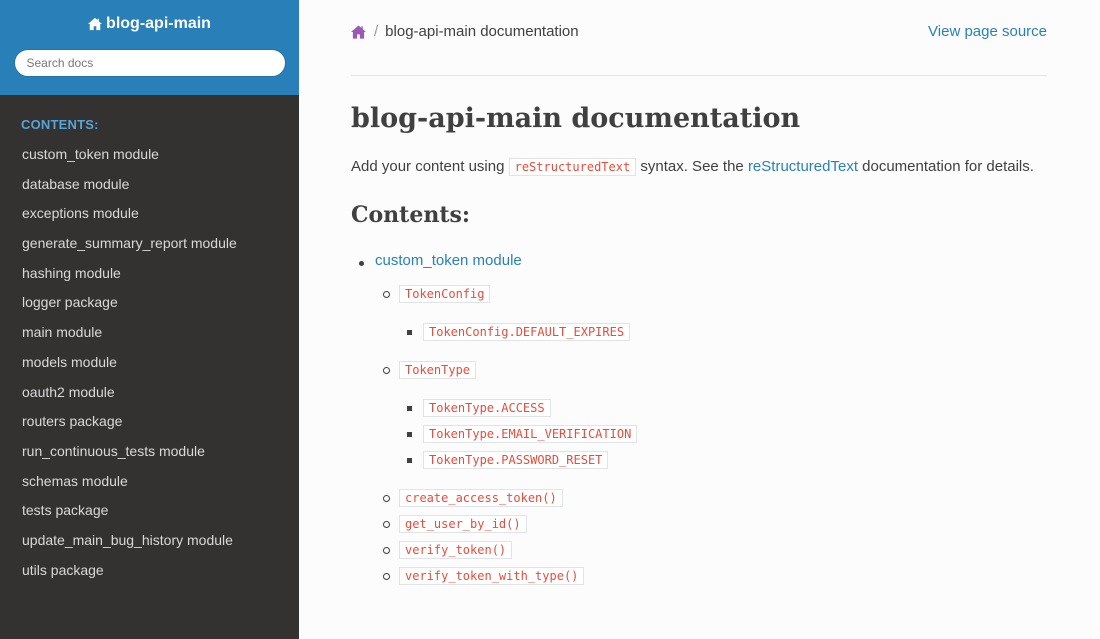 Image resolution: width=1100 pixels, height=639 pixels. I want to click on toc-verify-token-with-type: verify_token_with_type(), so click(492, 576).